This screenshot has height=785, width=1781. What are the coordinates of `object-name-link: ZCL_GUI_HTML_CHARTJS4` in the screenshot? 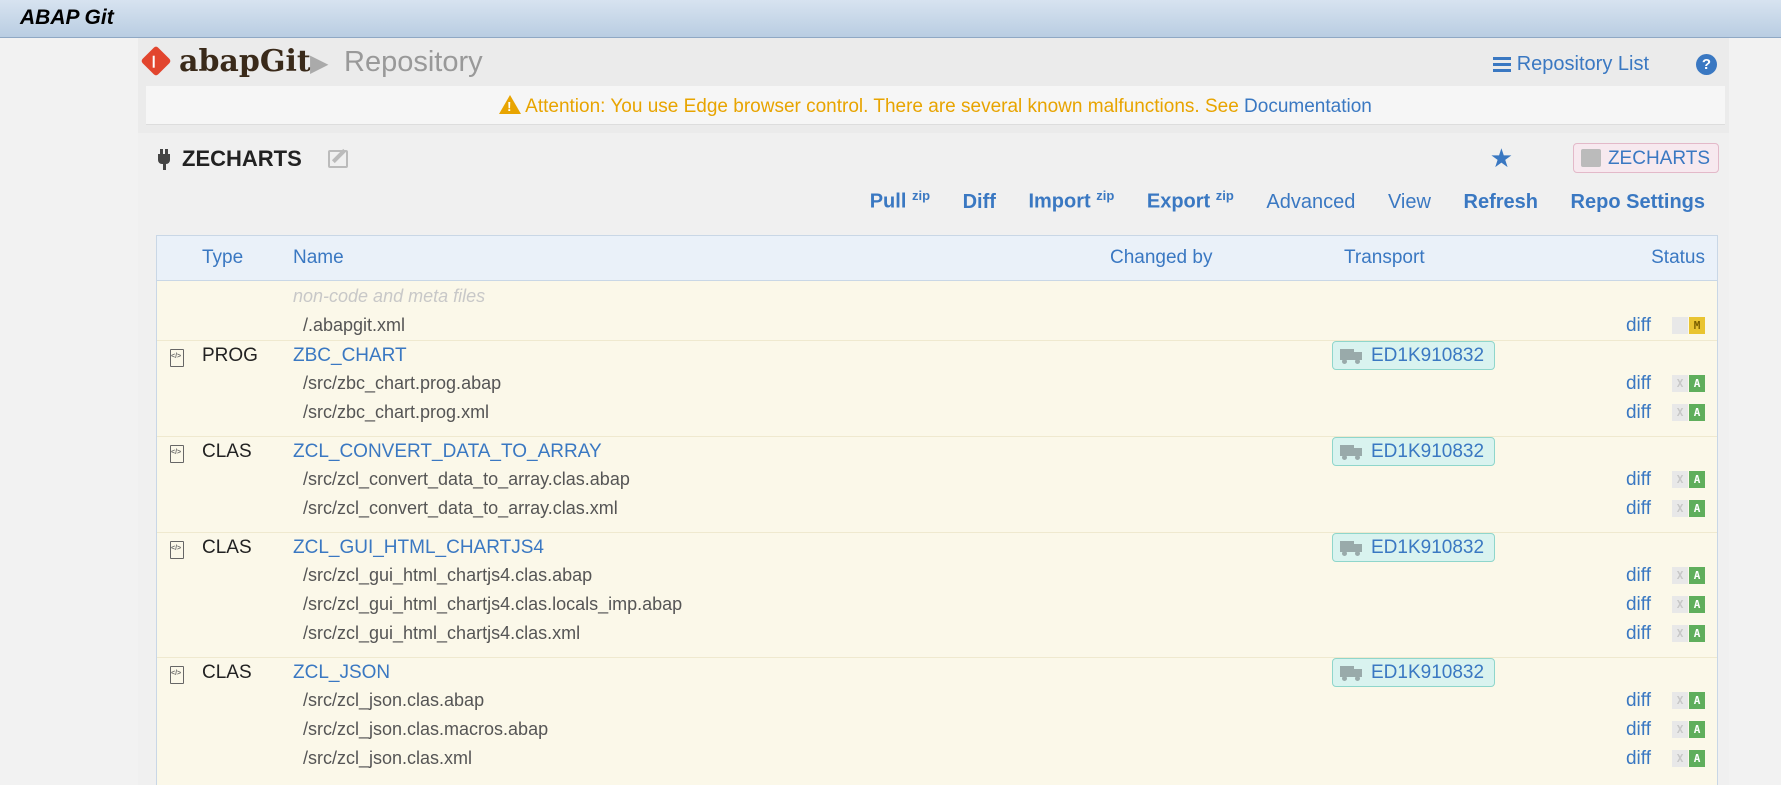 It's located at (418, 548).